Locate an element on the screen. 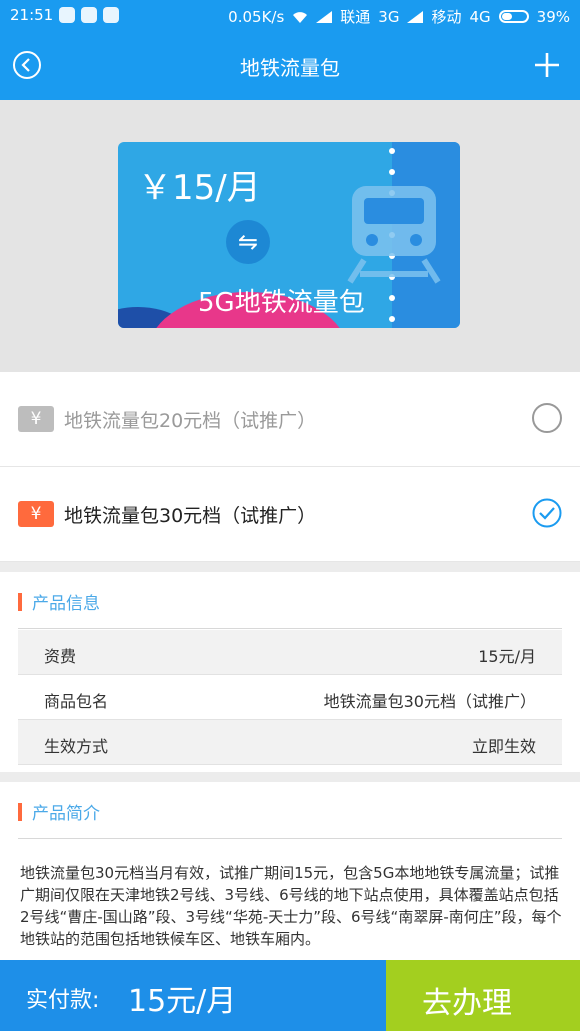  title-bar: 地铁流量包 is located at coordinates (290, 66).